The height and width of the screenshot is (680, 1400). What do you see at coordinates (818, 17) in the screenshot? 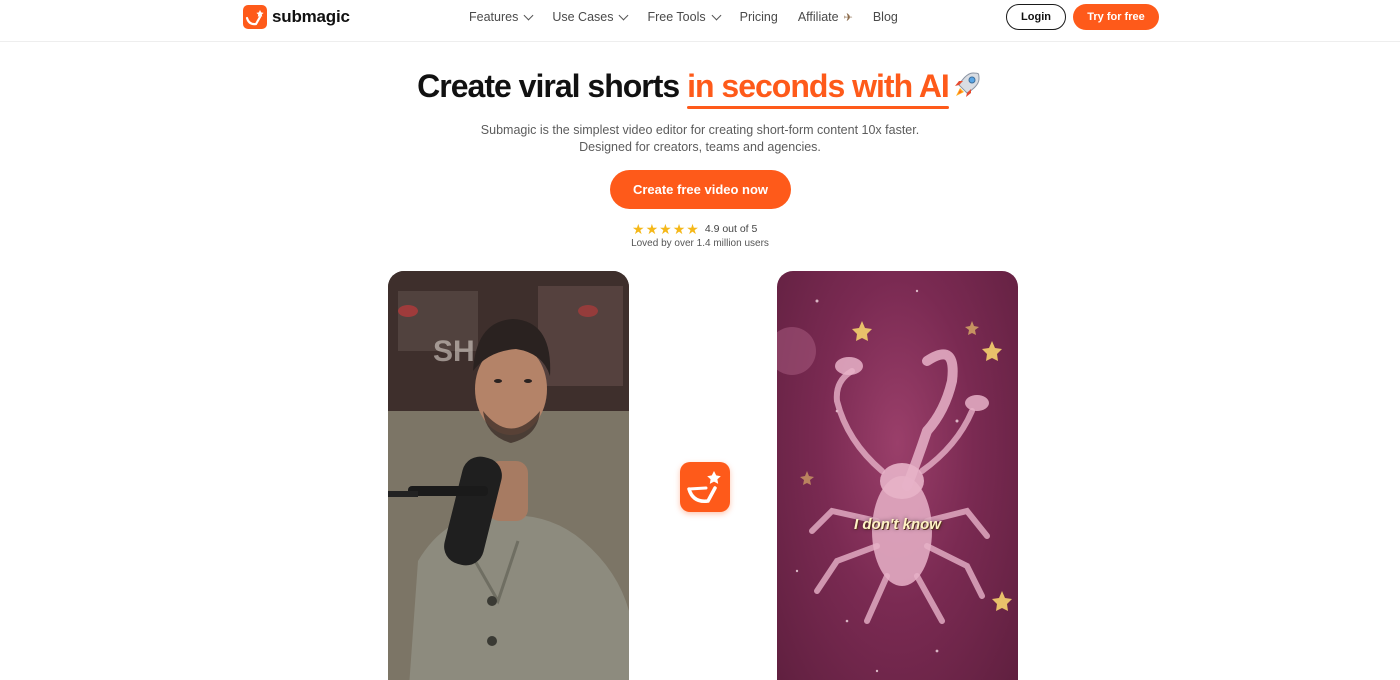
I see `nav-item-label: Affiliate` at bounding box center [818, 17].